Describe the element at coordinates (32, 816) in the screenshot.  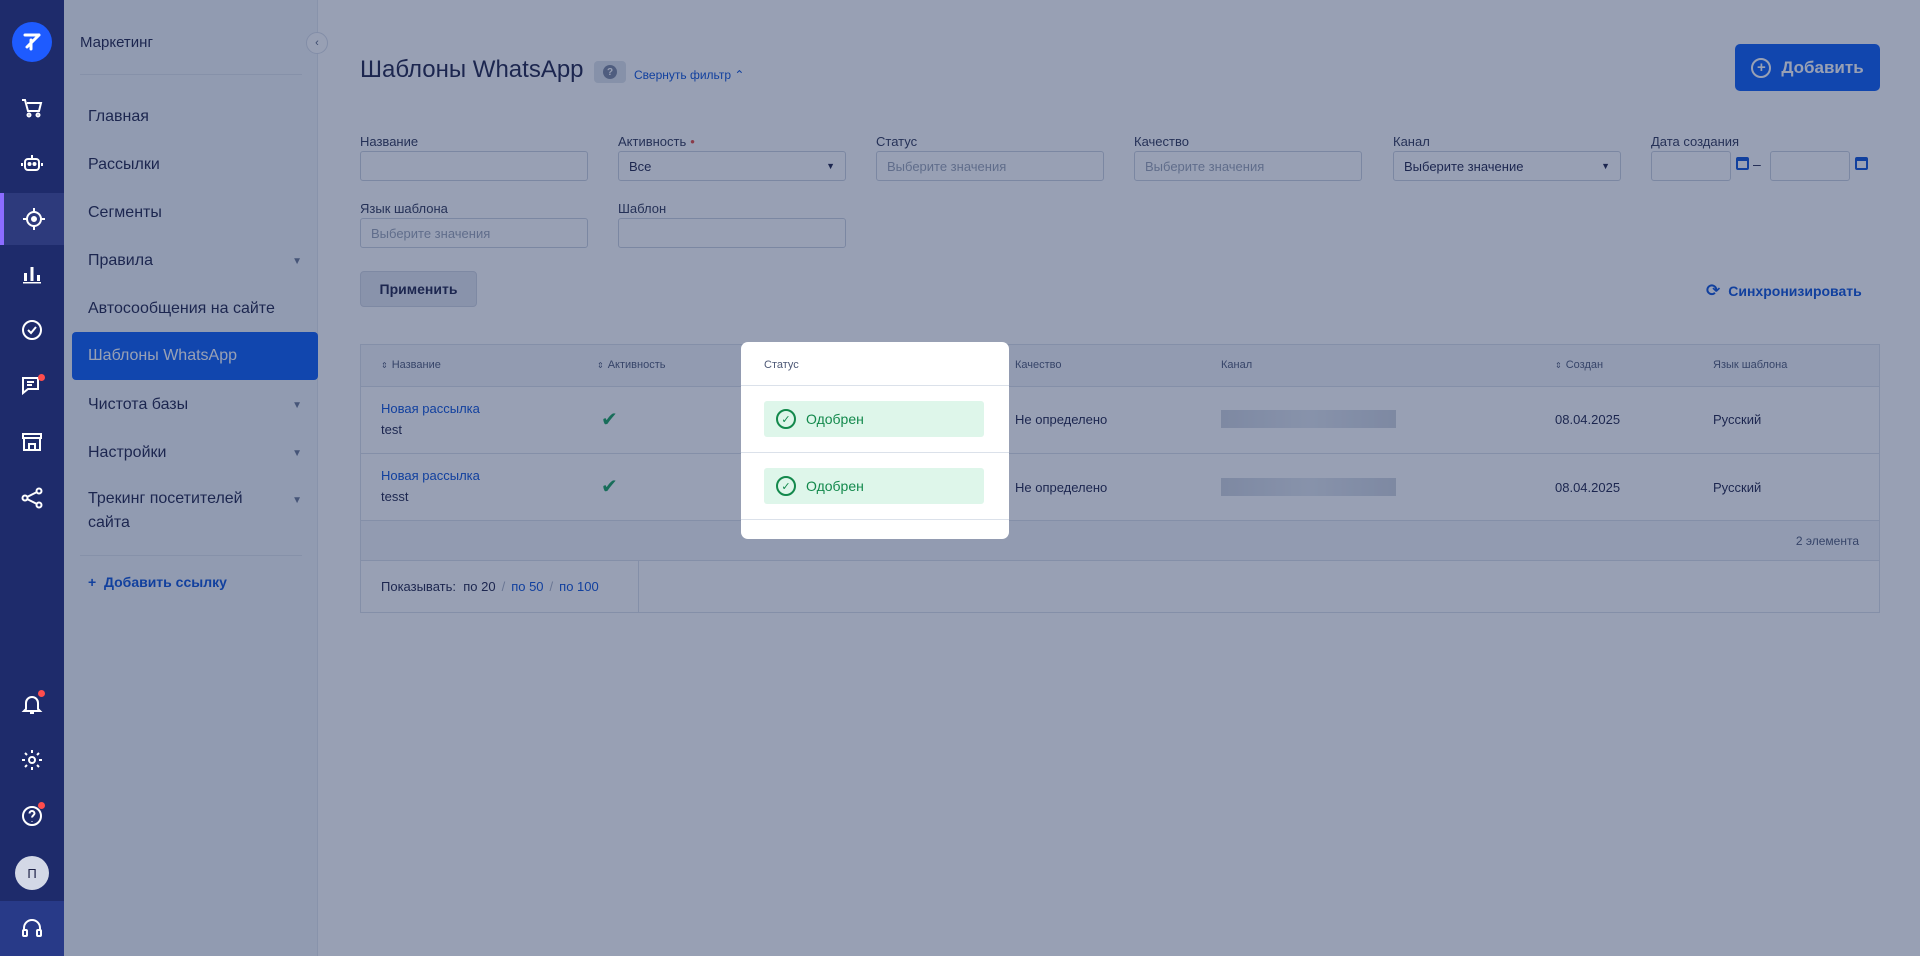
I see `help-icon` at that location.